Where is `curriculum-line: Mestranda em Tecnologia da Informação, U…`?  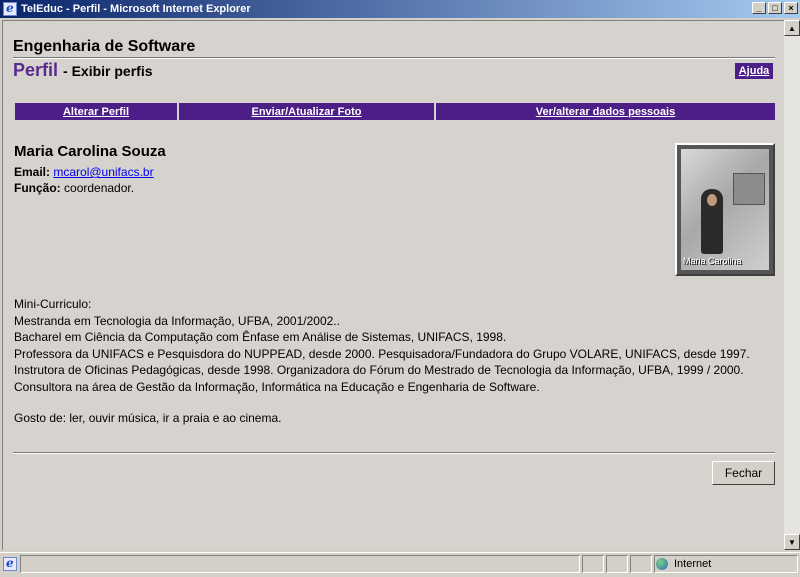 curriculum-line: Mestranda em Tecnologia da Informação, U… is located at coordinates (177, 320).